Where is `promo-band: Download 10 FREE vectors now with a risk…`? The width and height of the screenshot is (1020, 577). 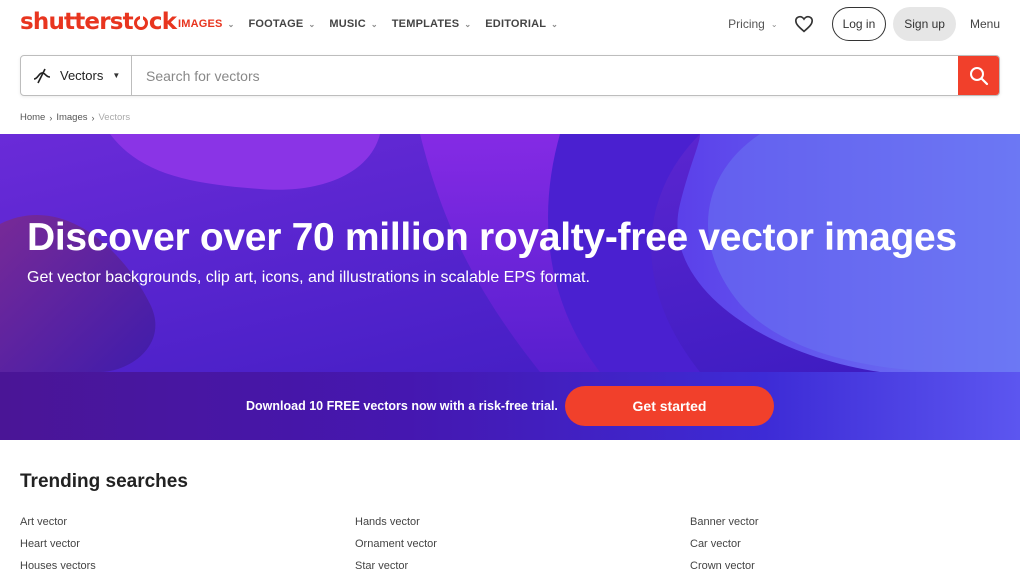 promo-band: Download 10 FREE vectors now with a risk… is located at coordinates (510, 406).